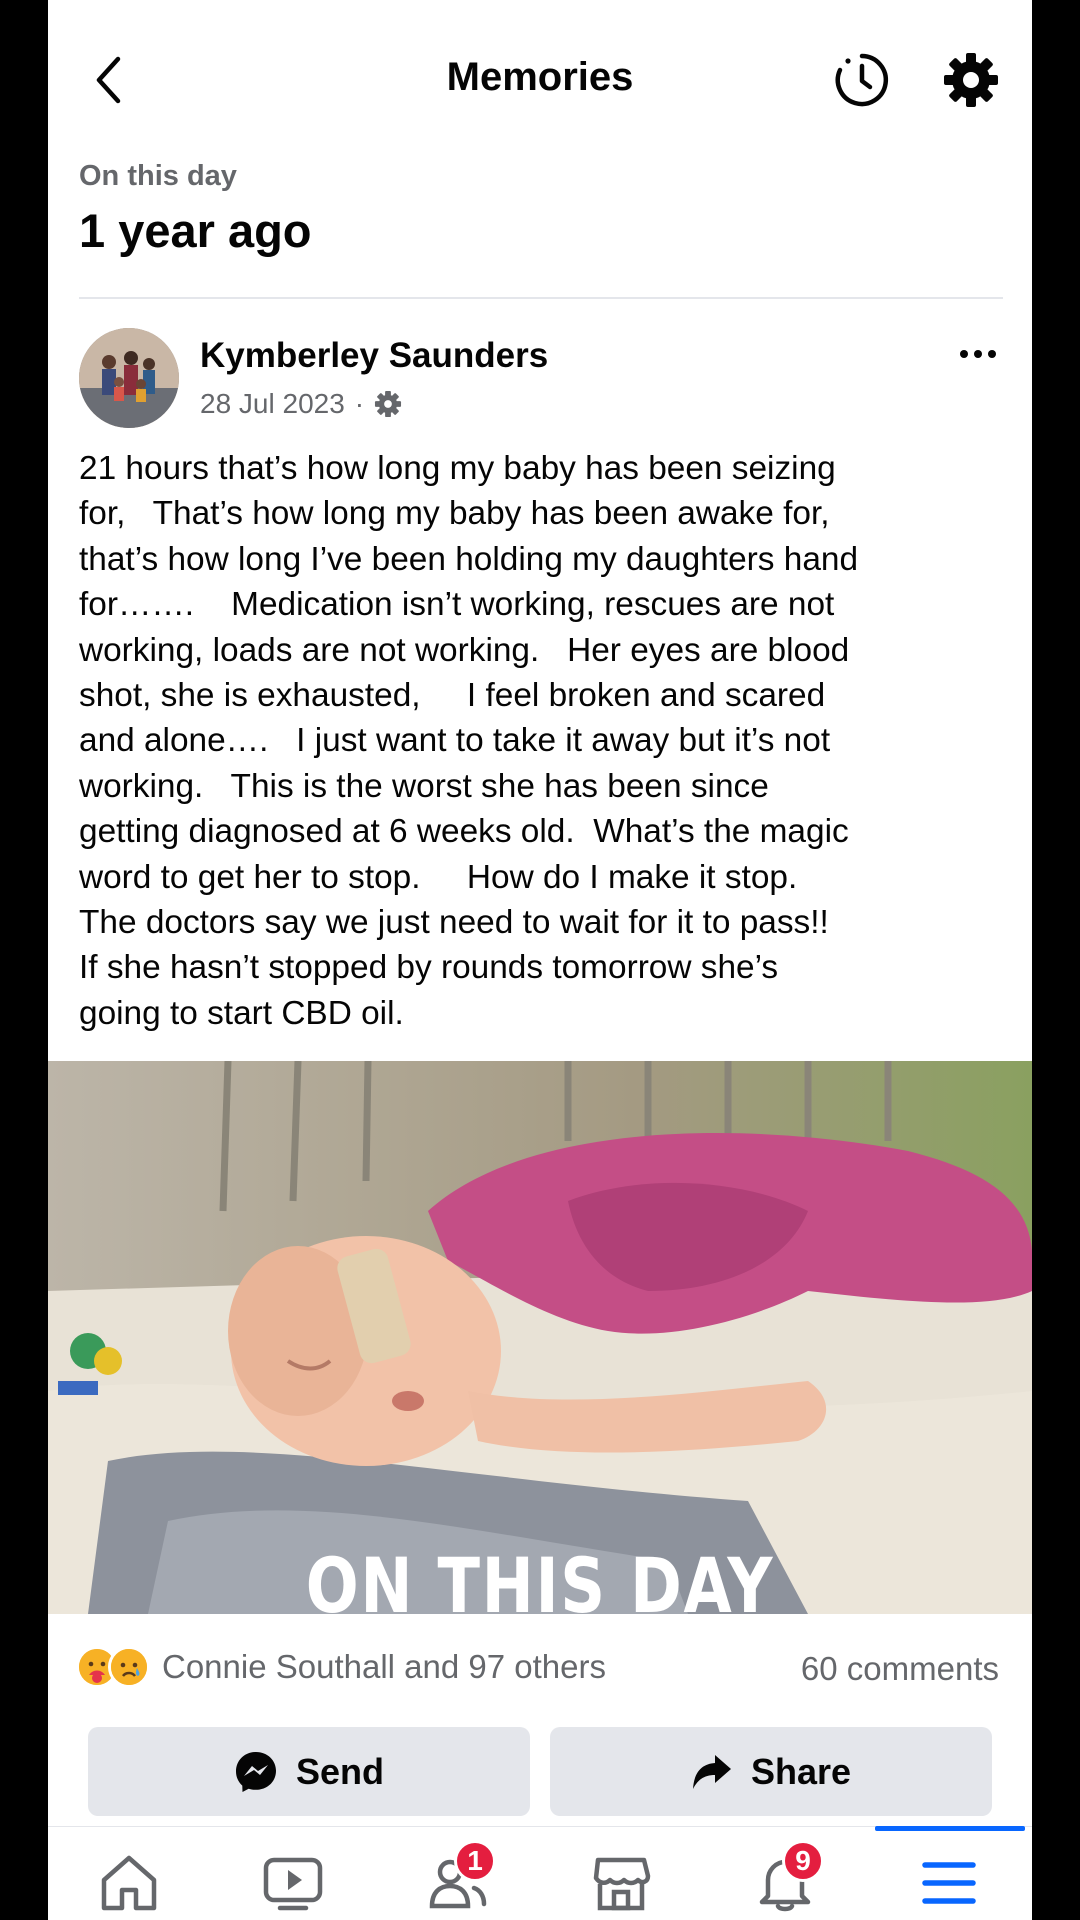 The width and height of the screenshot is (1080, 1920). I want to click on share-button: Share, so click(771, 1771).